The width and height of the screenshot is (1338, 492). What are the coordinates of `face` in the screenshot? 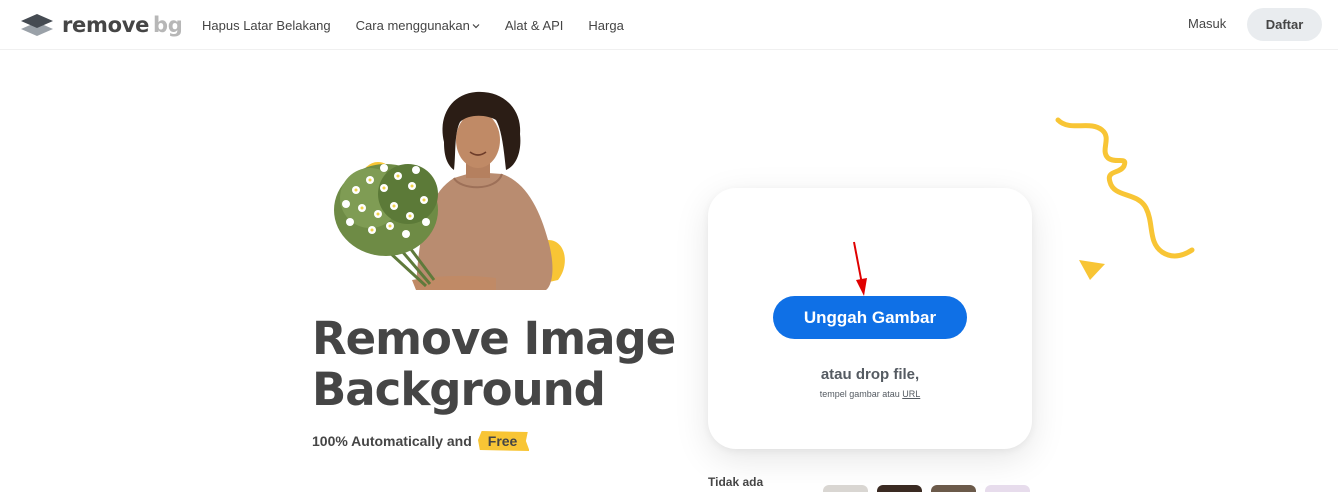 It's located at (478, 140).